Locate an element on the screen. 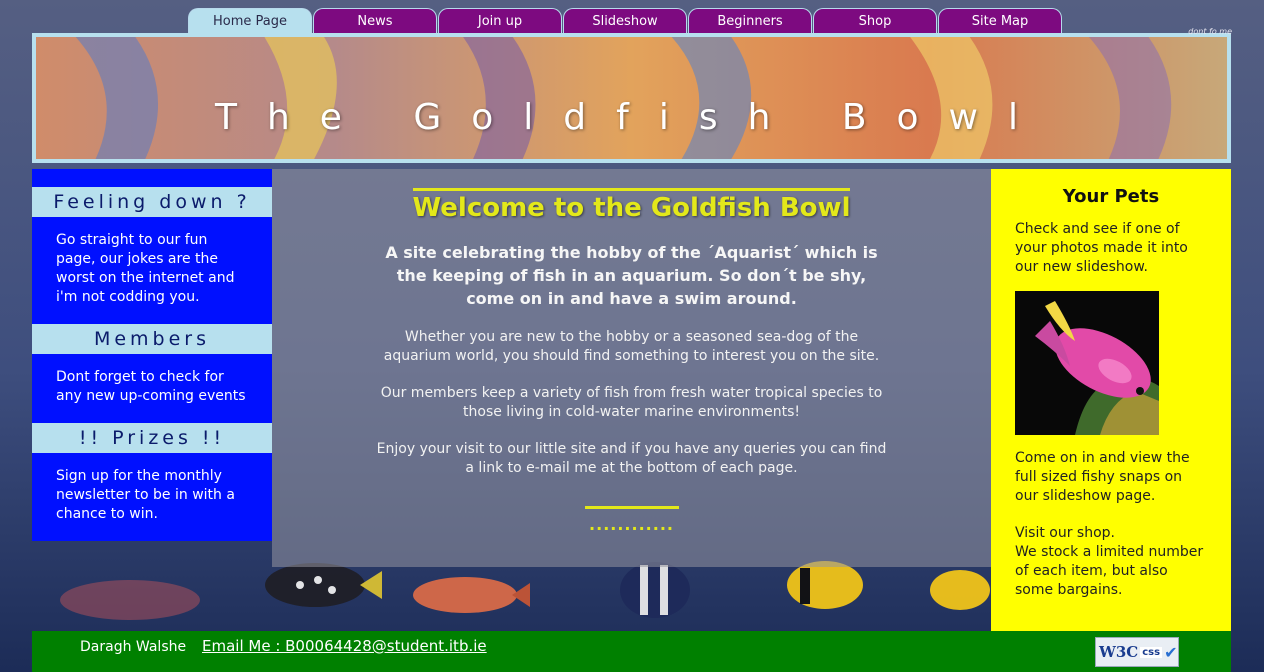 This screenshot has width=1264, height=672. banner-credit: dont fo me is located at coordinates (1210, 31).